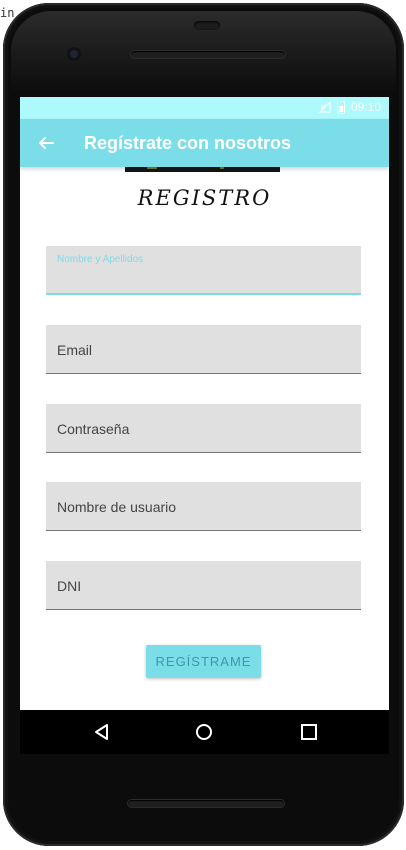 The height and width of the screenshot is (850, 406). I want to click on circle-home-icon, so click(204, 732).